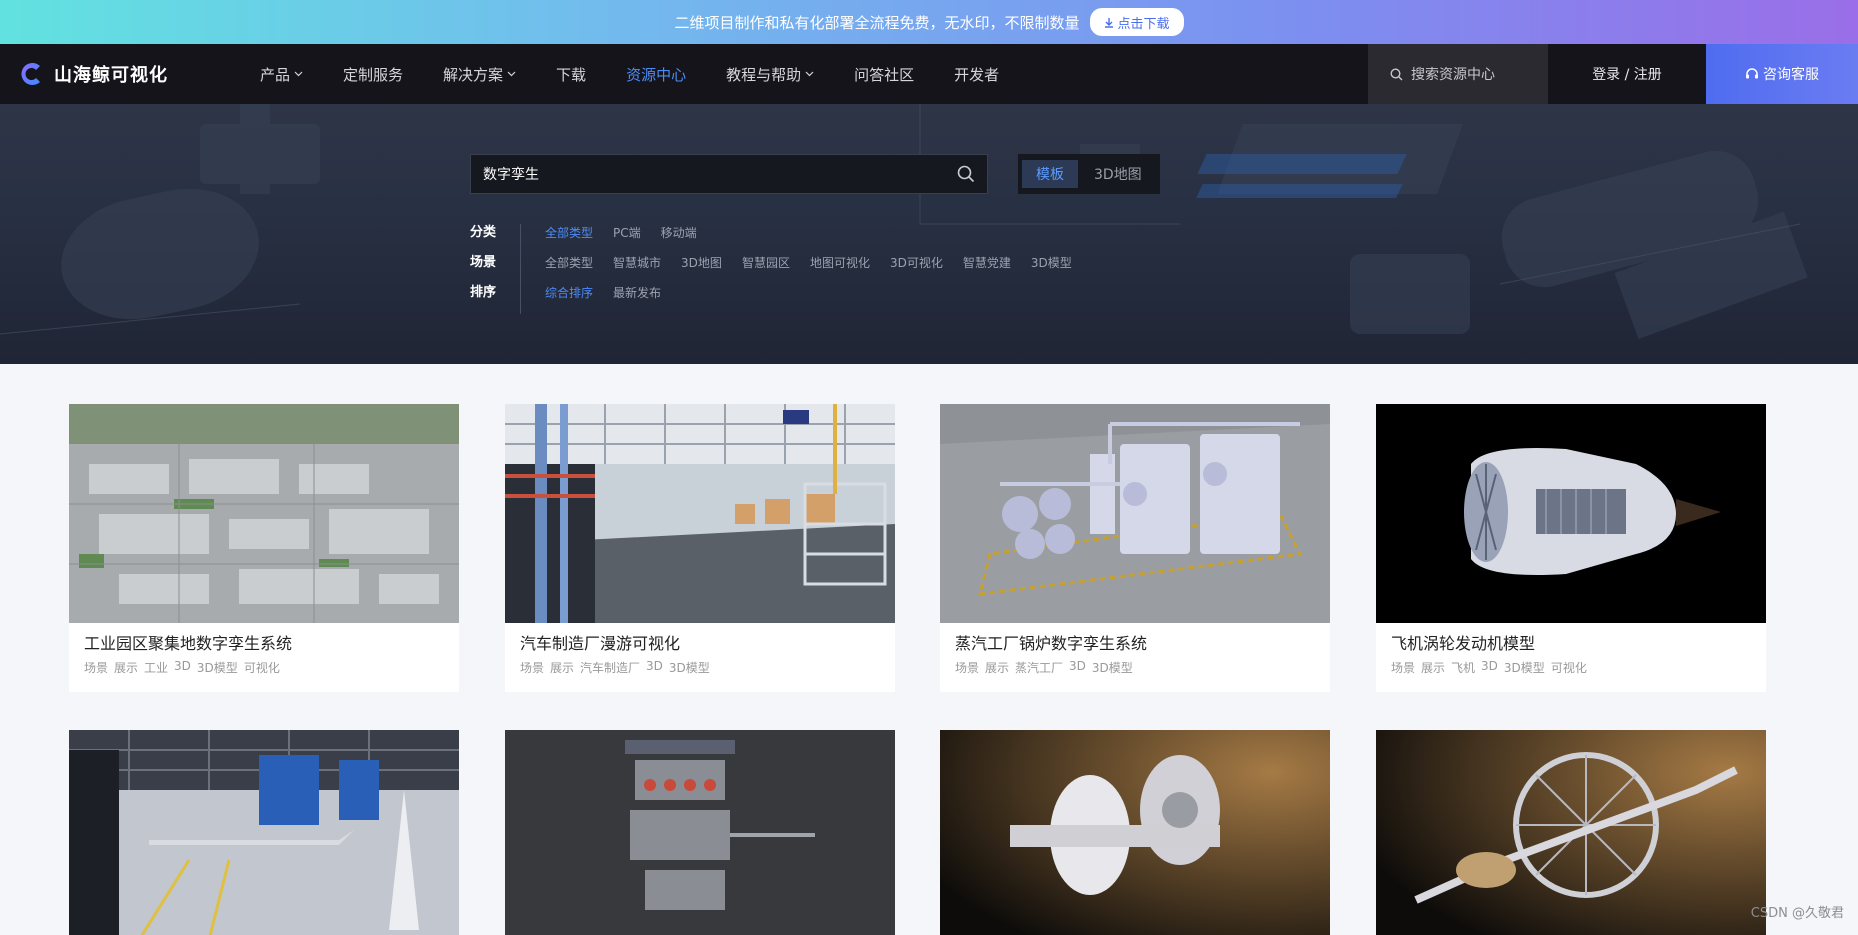 Image resolution: width=1858 pixels, height=935 pixels. I want to click on nav-right: 搜索资源中心 登录 / 注册 咨询客服, so click(1613, 74).